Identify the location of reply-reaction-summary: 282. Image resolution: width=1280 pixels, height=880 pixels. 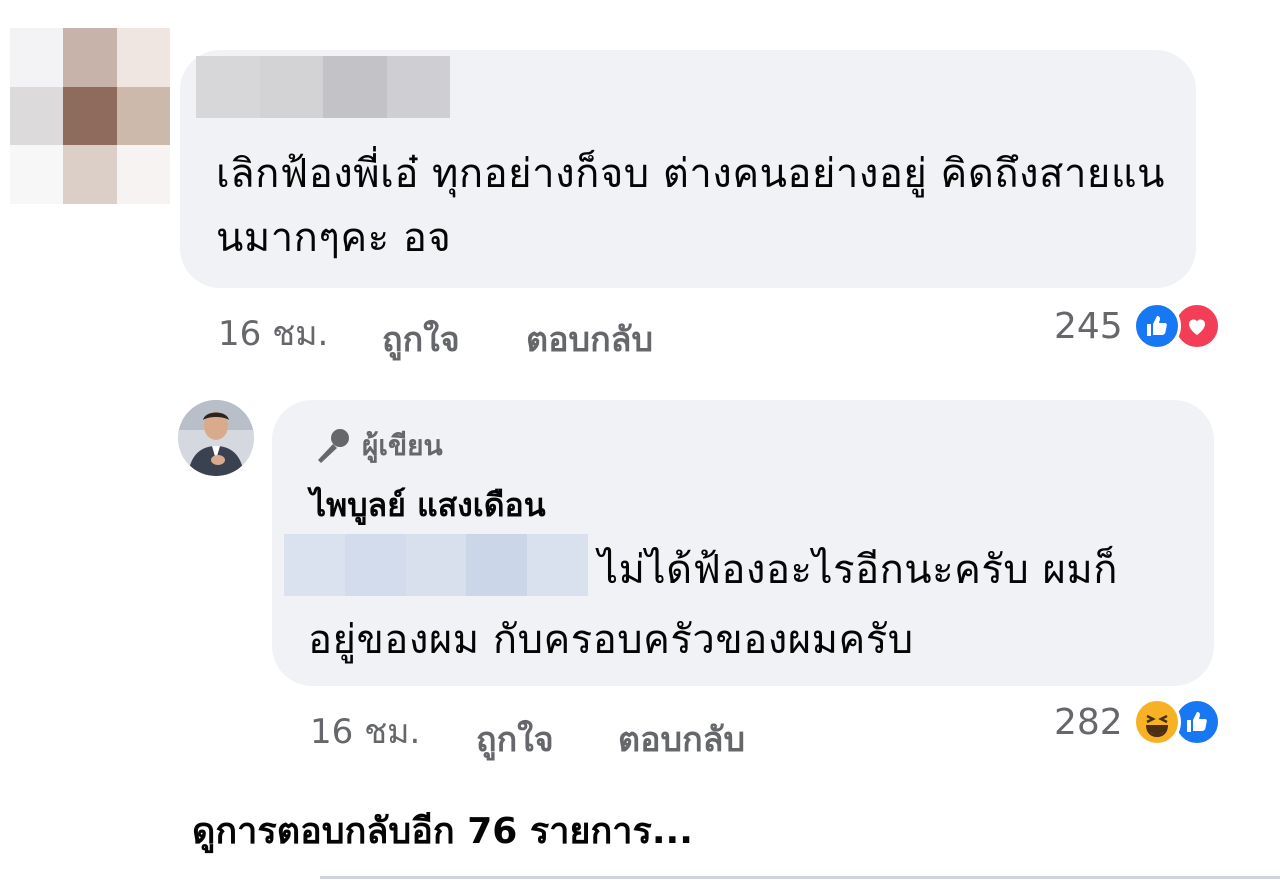
(1137, 722).